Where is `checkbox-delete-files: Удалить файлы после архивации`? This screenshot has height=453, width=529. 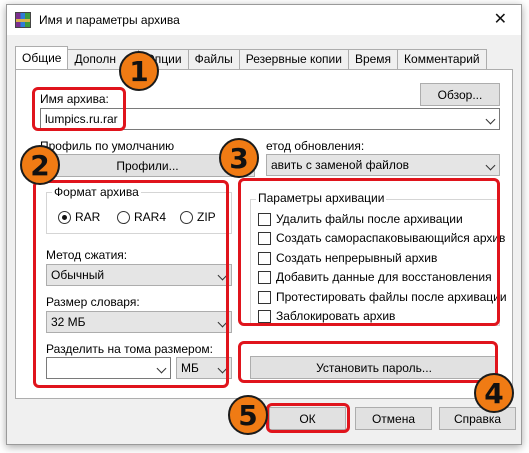 checkbox-delete-files: Удалить файлы после архивации is located at coordinates (360, 219).